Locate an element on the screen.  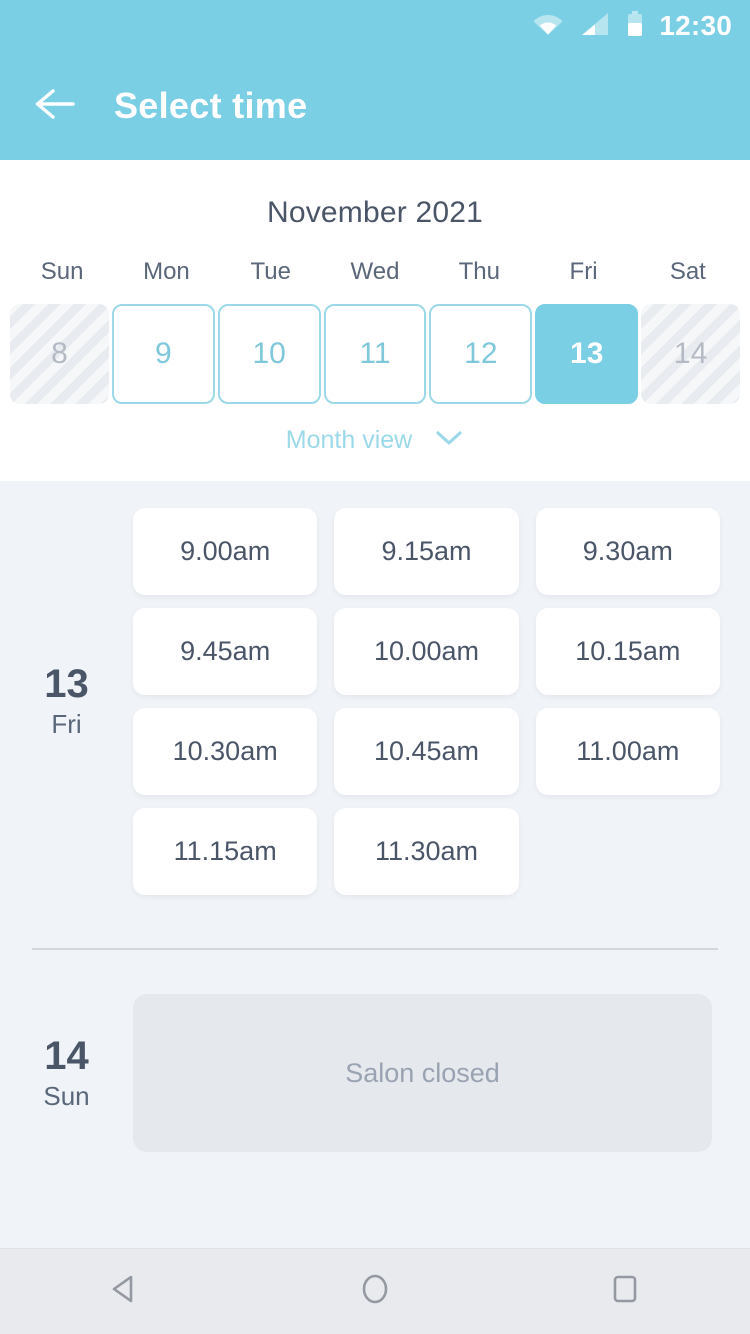
time-slot: 10.30am is located at coordinates (225, 751).